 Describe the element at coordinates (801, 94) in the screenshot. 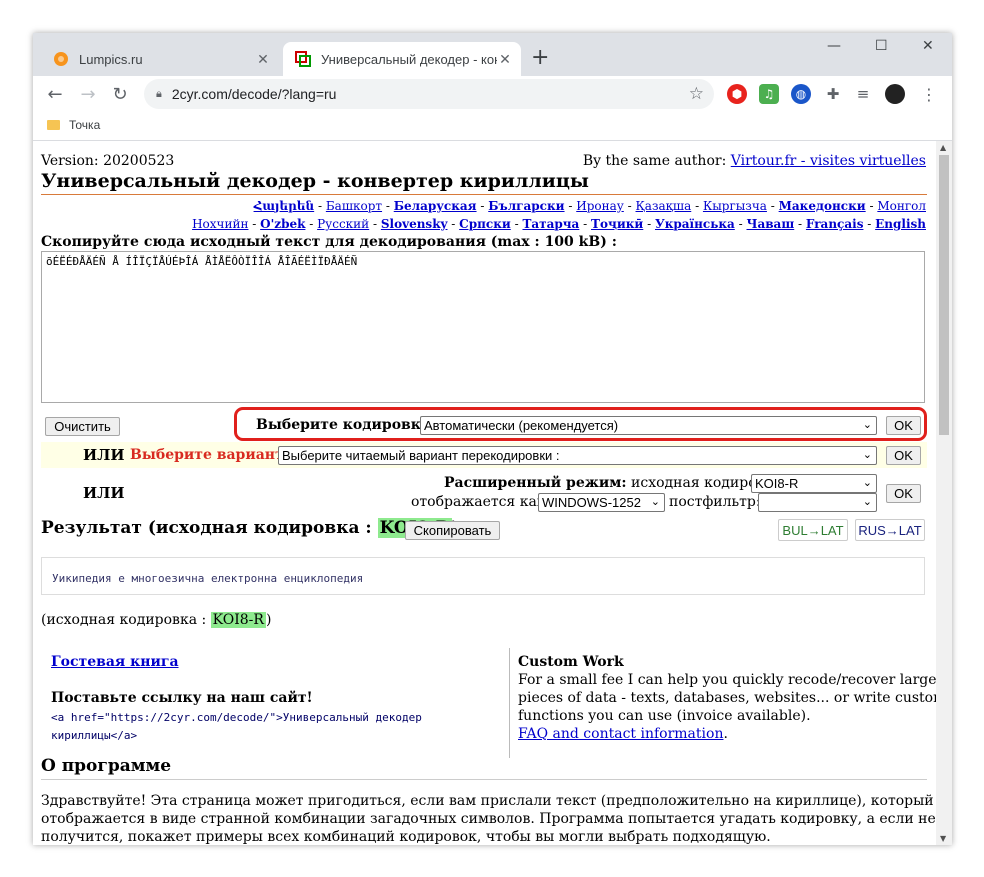

I see `vpn-extension-icon: ◍` at that location.